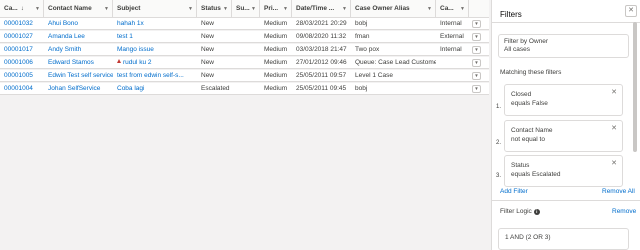 The width and height of the screenshot is (640, 250). I want to click on date-time-cell-text: 25/05/2011 09:57, so click(321, 75).